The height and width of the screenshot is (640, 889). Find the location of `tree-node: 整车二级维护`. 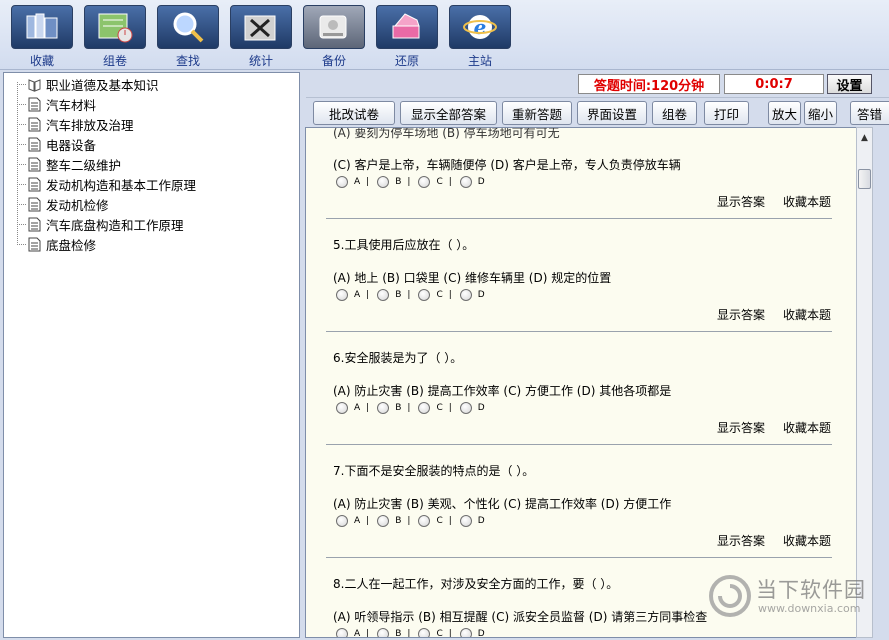

tree-node: 整车二级维护 is located at coordinates (69, 164).